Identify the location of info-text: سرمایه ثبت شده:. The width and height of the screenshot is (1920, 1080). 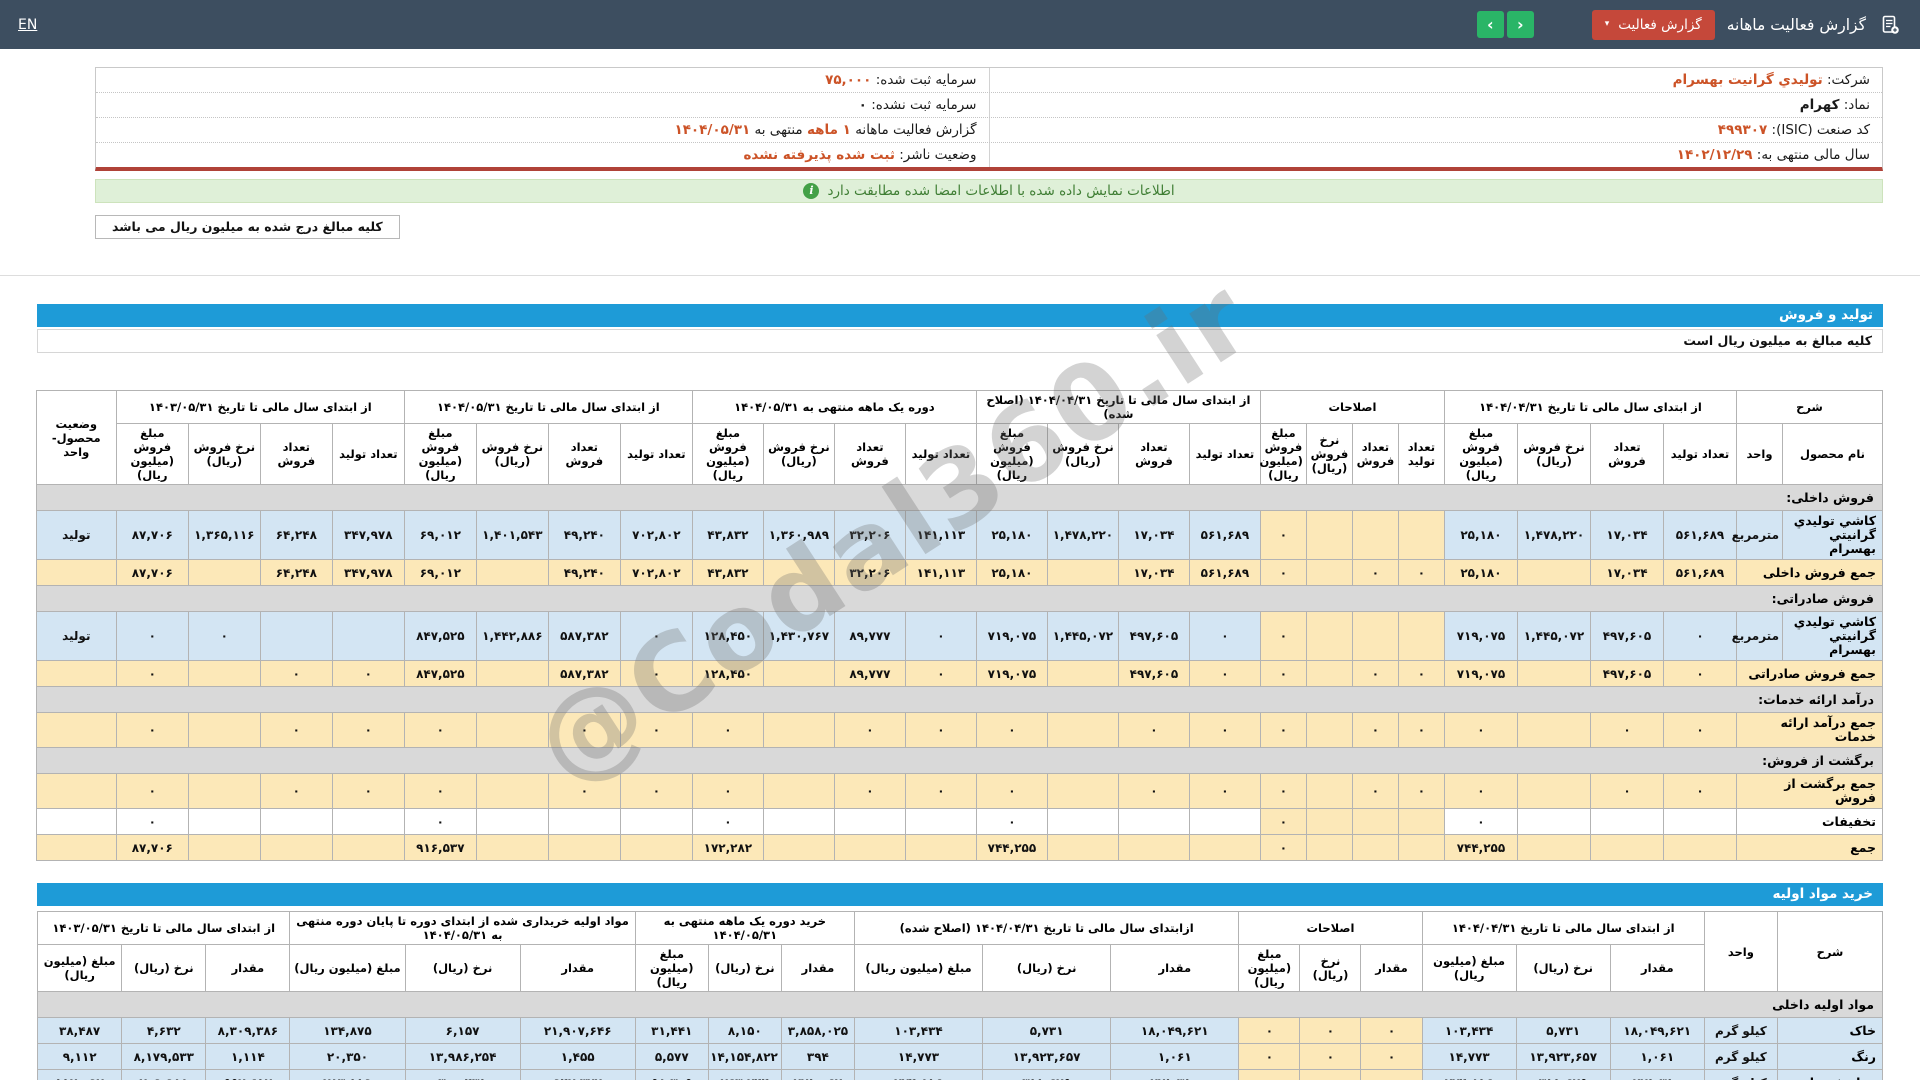
(924, 80).